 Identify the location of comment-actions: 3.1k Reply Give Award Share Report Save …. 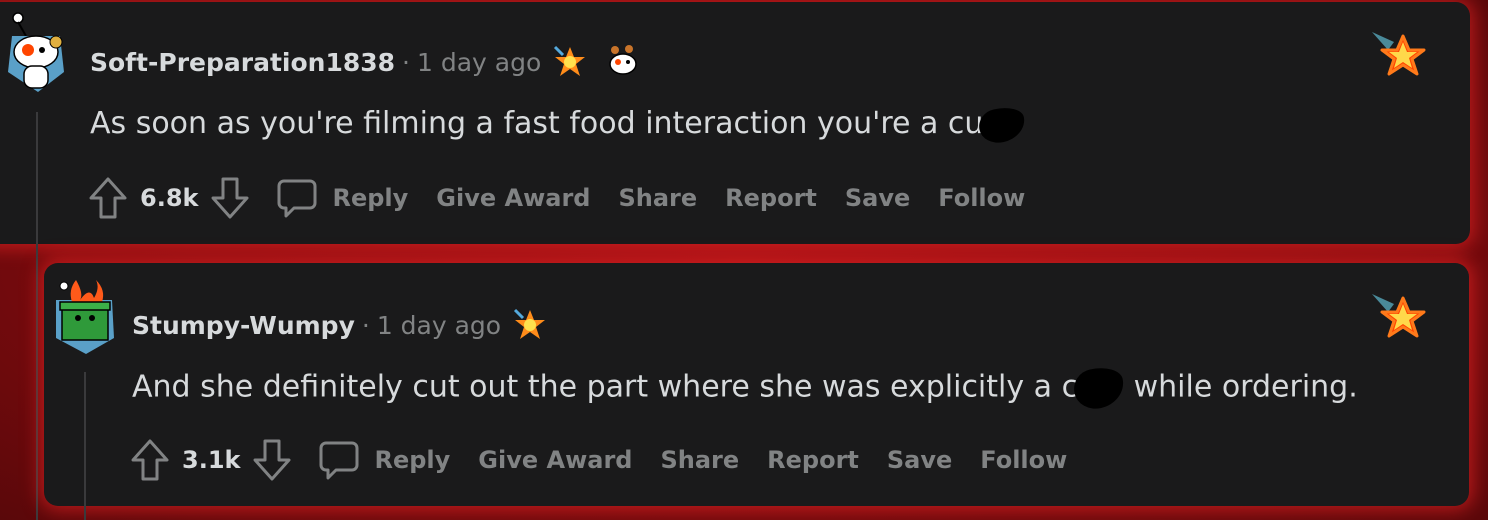
(598, 460).